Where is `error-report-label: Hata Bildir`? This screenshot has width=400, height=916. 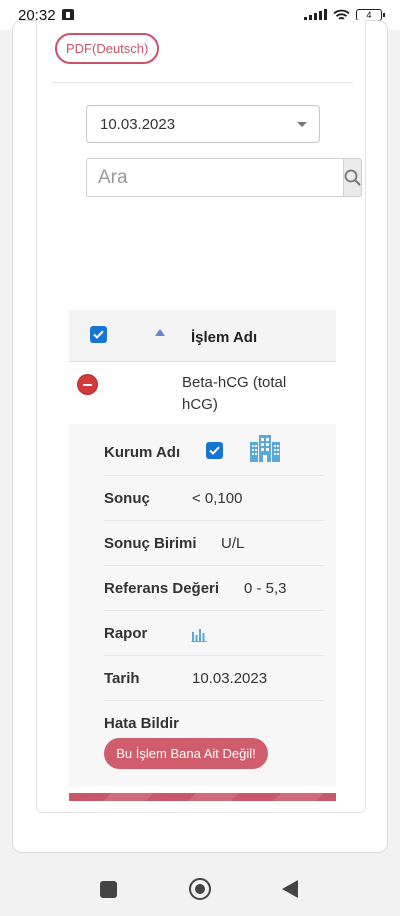
error-report-label: Hata Bildir is located at coordinates (142, 723).